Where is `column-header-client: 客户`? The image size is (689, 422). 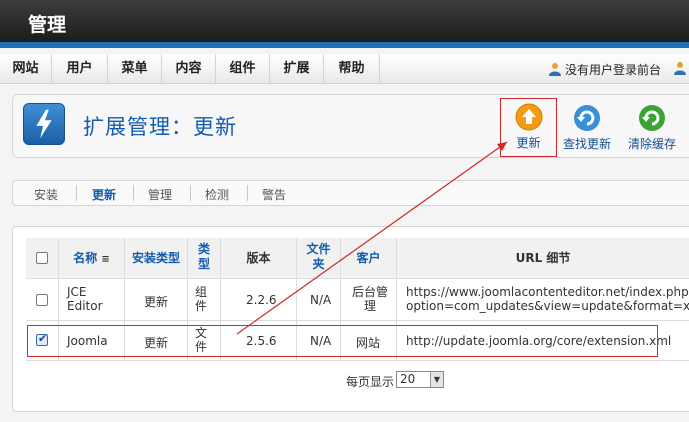
column-header-client: 客户 is located at coordinates (368, 258).